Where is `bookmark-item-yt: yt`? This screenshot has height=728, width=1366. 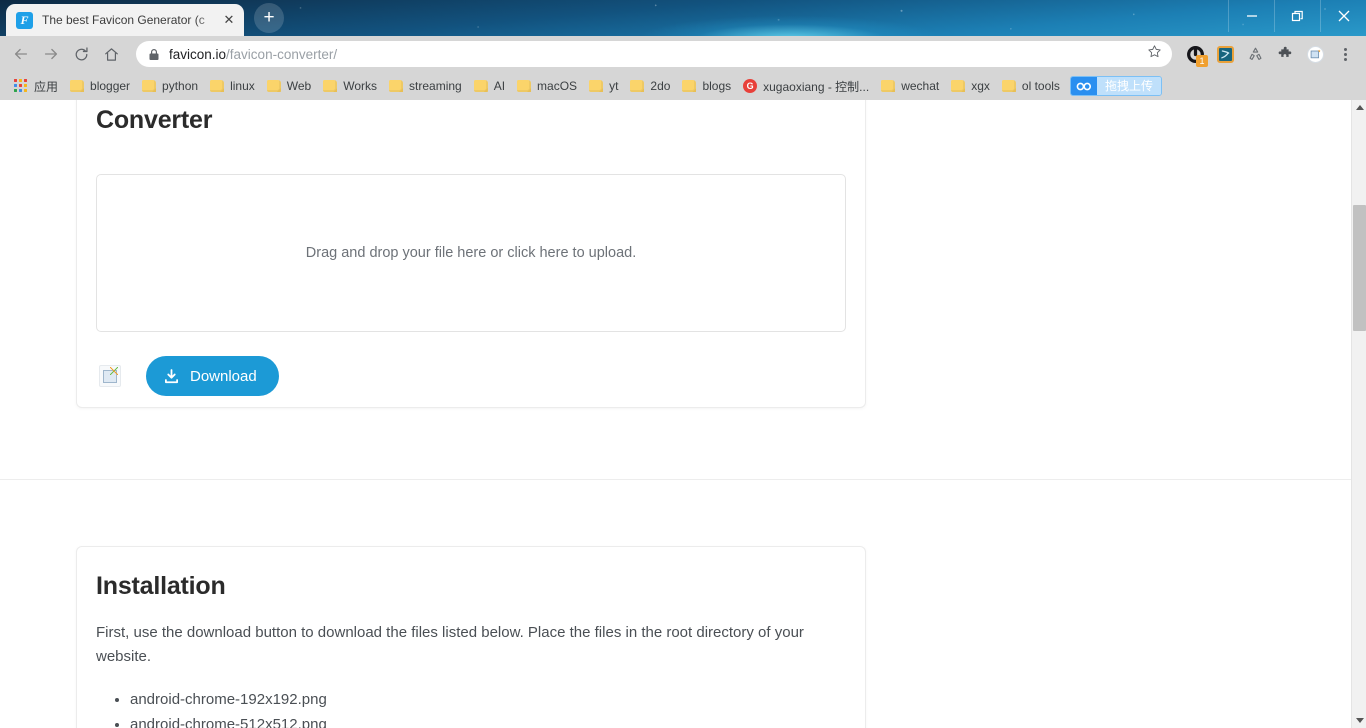
bookmark-item-yt: yt is located at coordinates (603, 86).